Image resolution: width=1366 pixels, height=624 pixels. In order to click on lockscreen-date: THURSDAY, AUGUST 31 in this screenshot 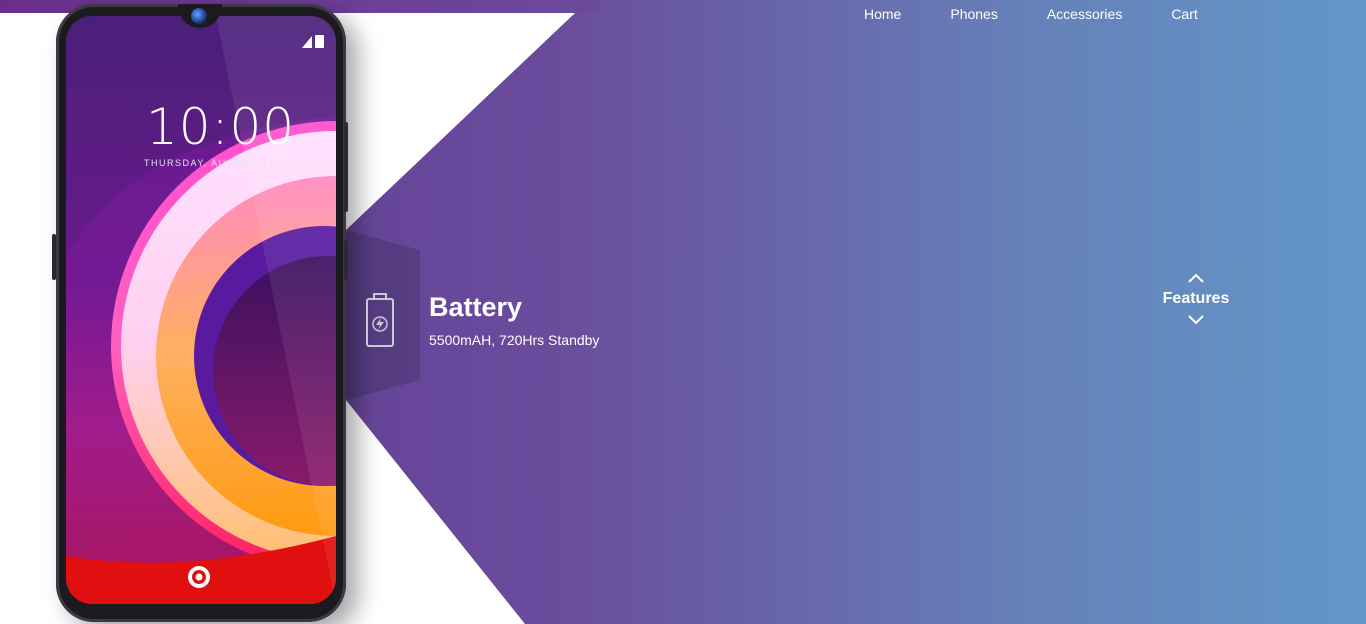, I will do `click(209, 163)`.